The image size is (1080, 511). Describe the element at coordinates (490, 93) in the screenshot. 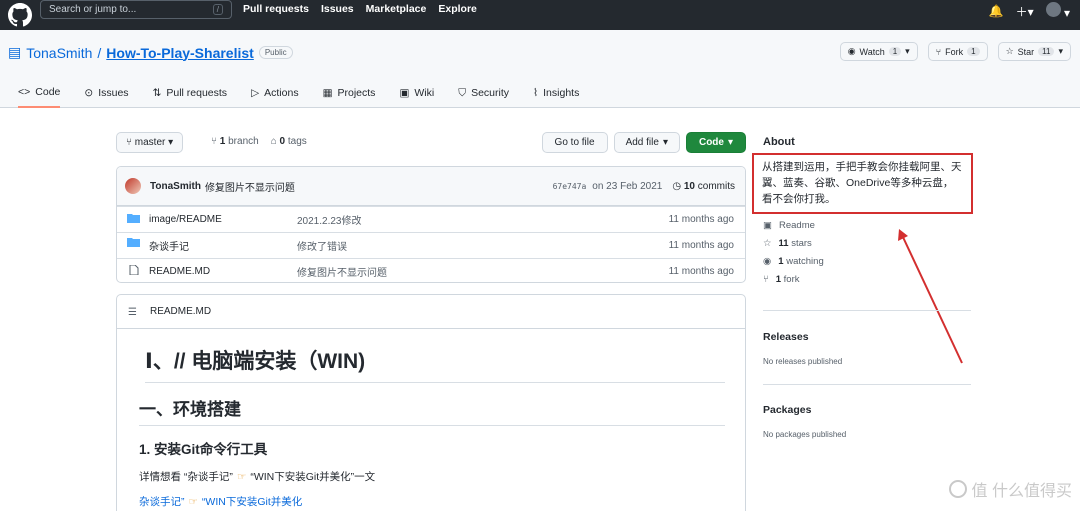

I see `tab-label: Security` at that location.